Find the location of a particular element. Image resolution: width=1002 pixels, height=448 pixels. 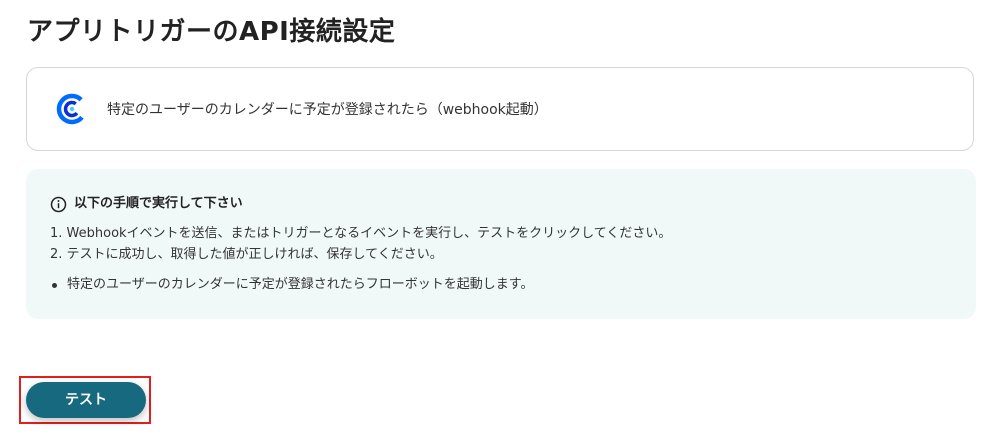

instruction-note: 特定のユーザーのカレンダーに予定が登録されたらフローボットを起動します。 is located at coordinates (291, 285).